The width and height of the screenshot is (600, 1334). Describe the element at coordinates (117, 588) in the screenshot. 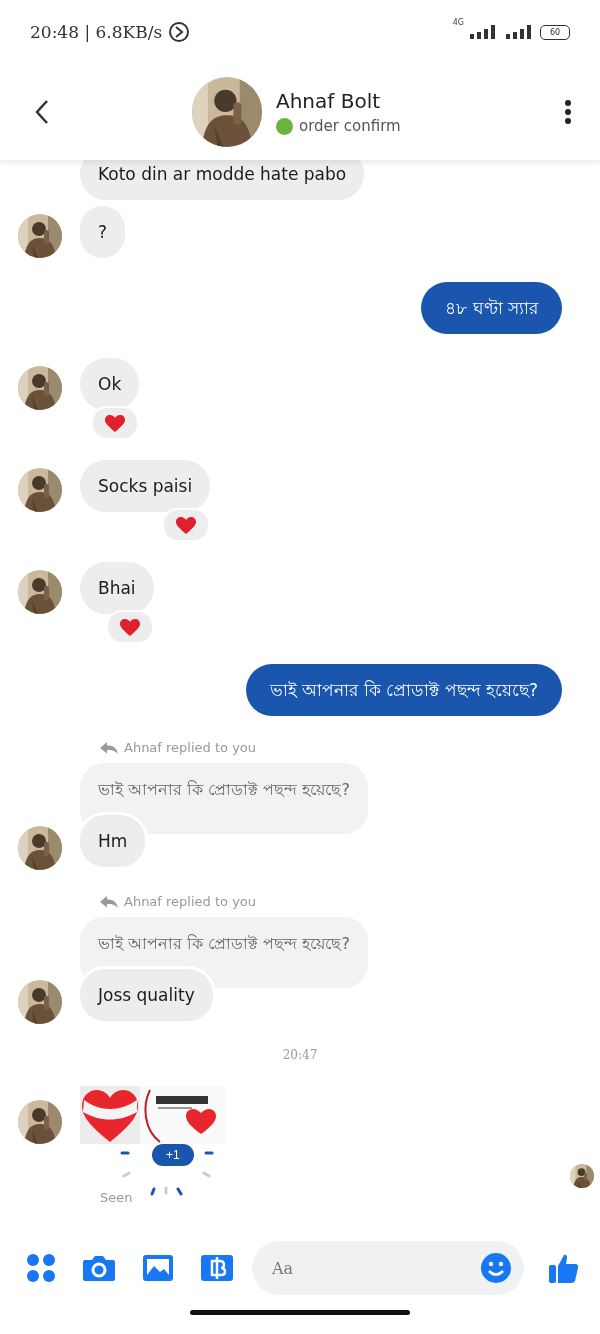

I see `message-bubble: Bhai` at that location.